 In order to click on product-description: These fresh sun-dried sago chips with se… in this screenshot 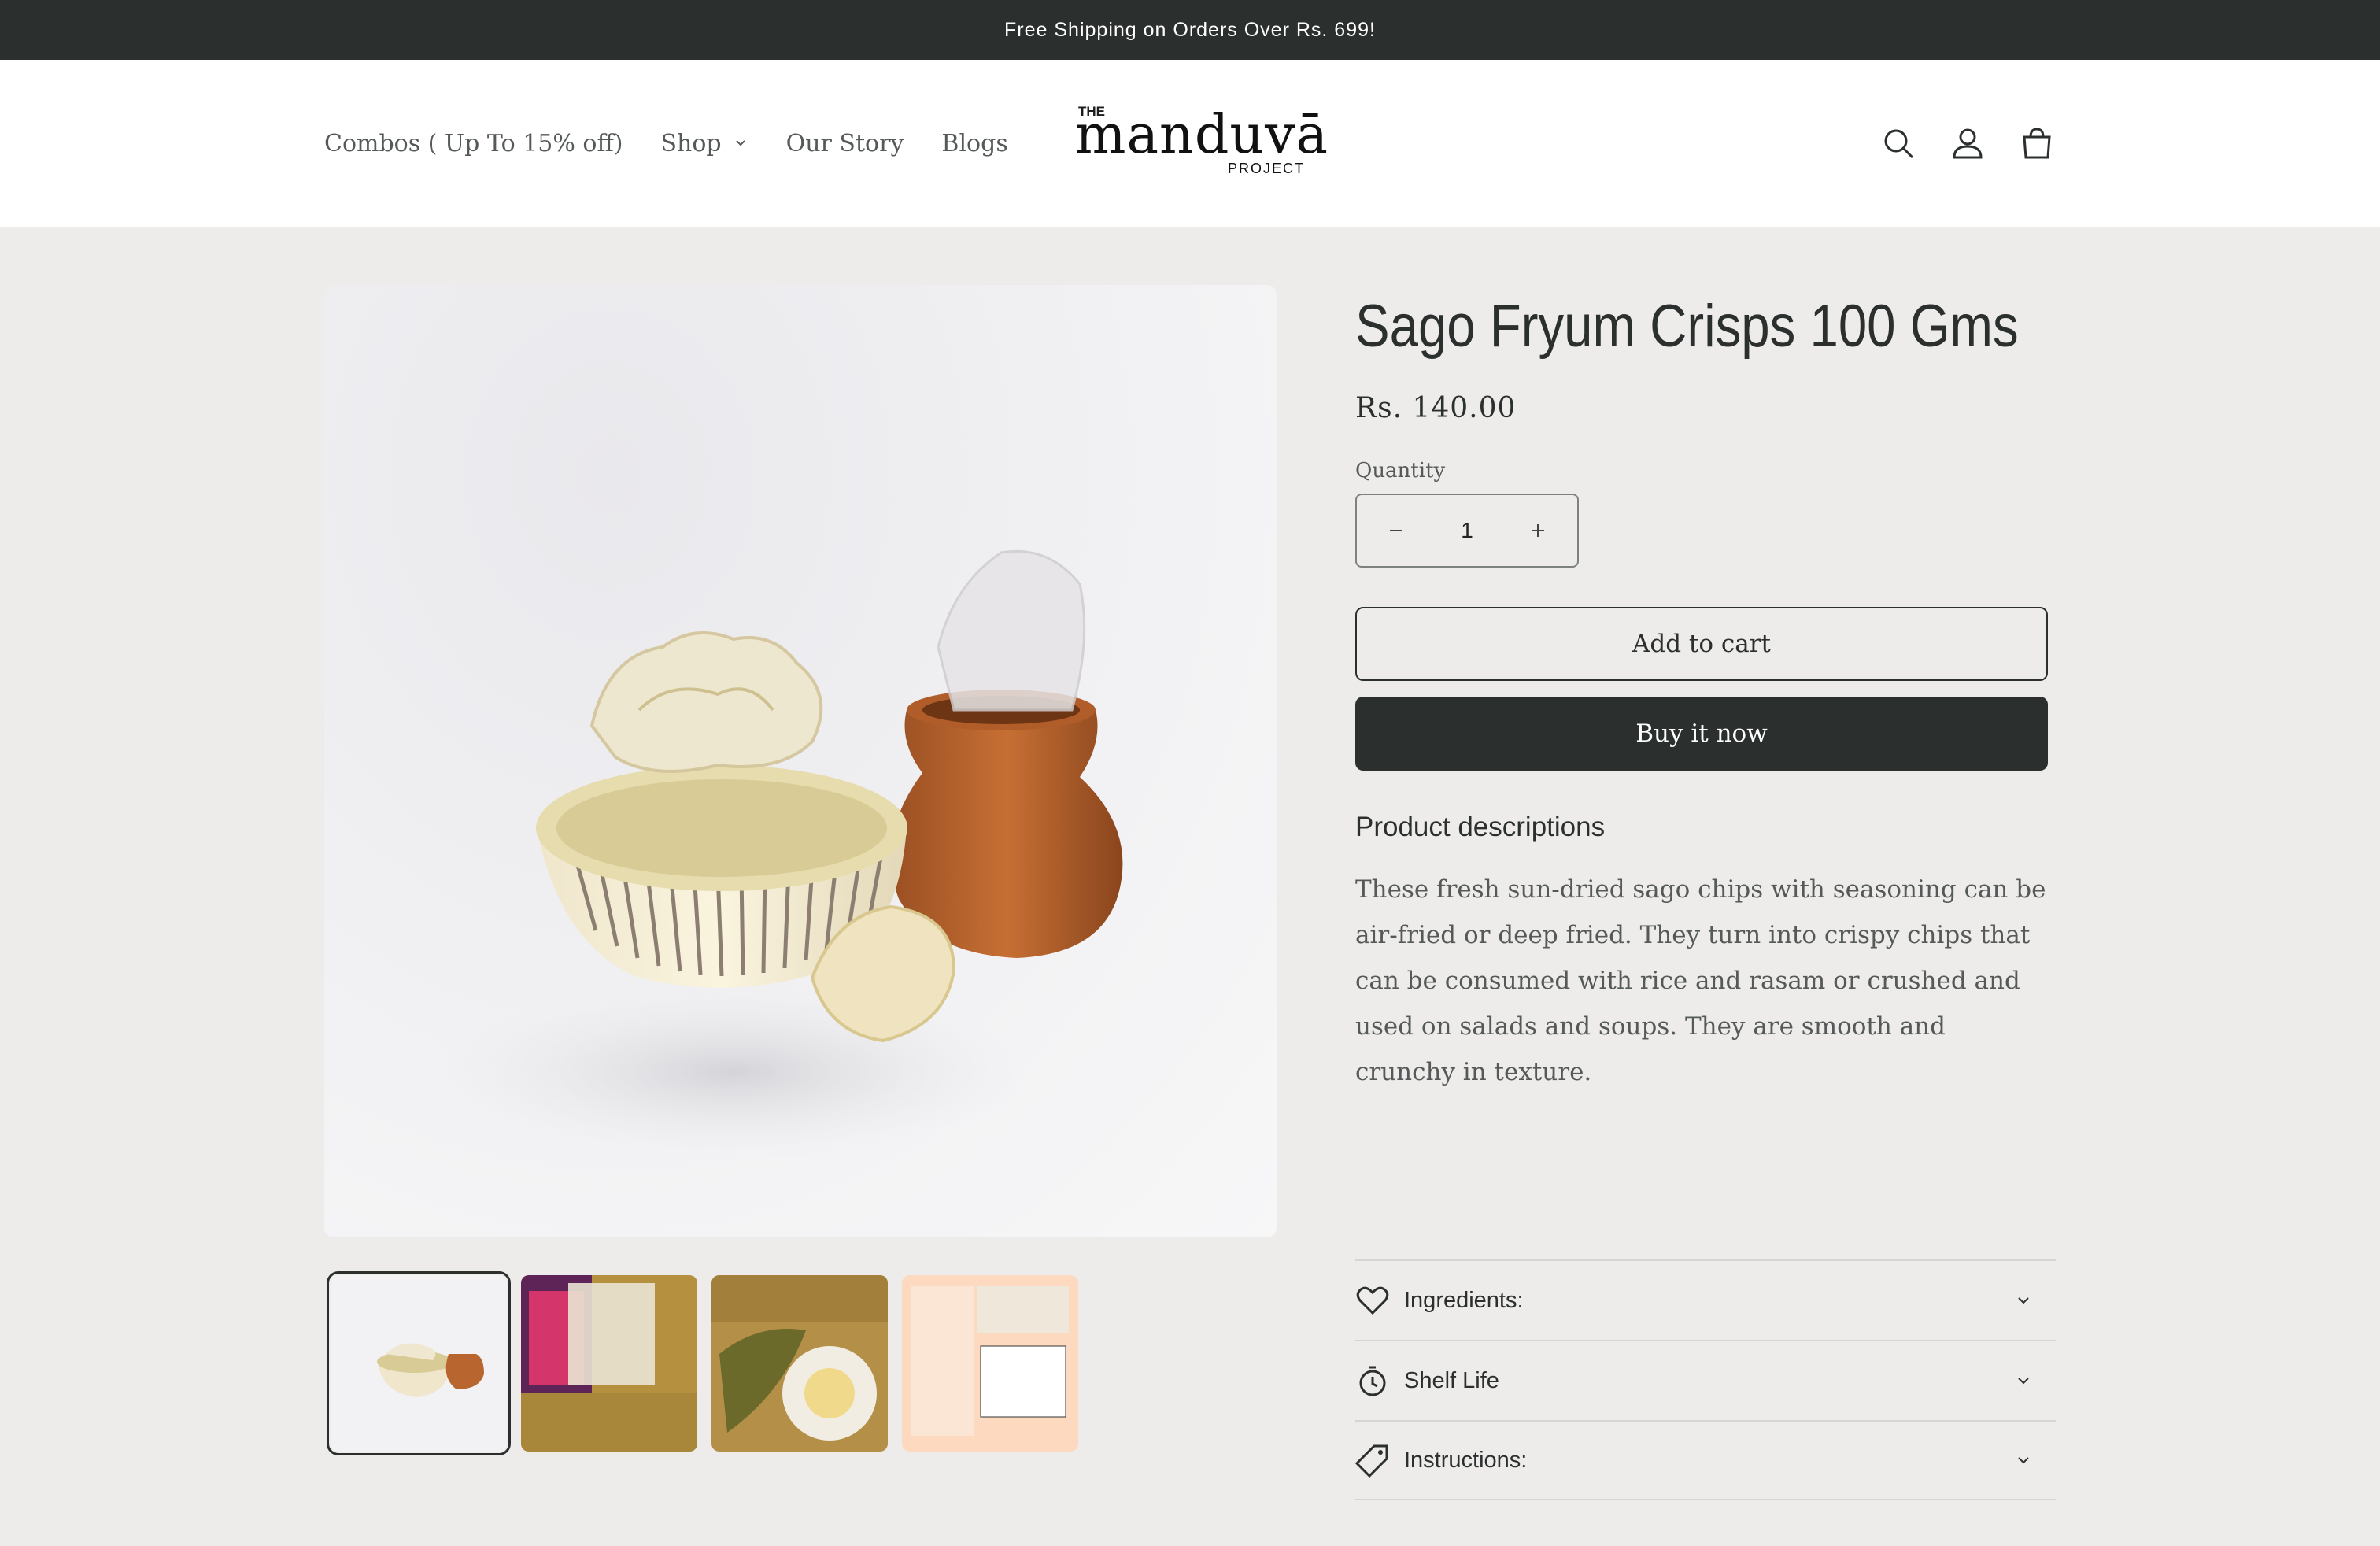, I will do `click(1700, 981)`.